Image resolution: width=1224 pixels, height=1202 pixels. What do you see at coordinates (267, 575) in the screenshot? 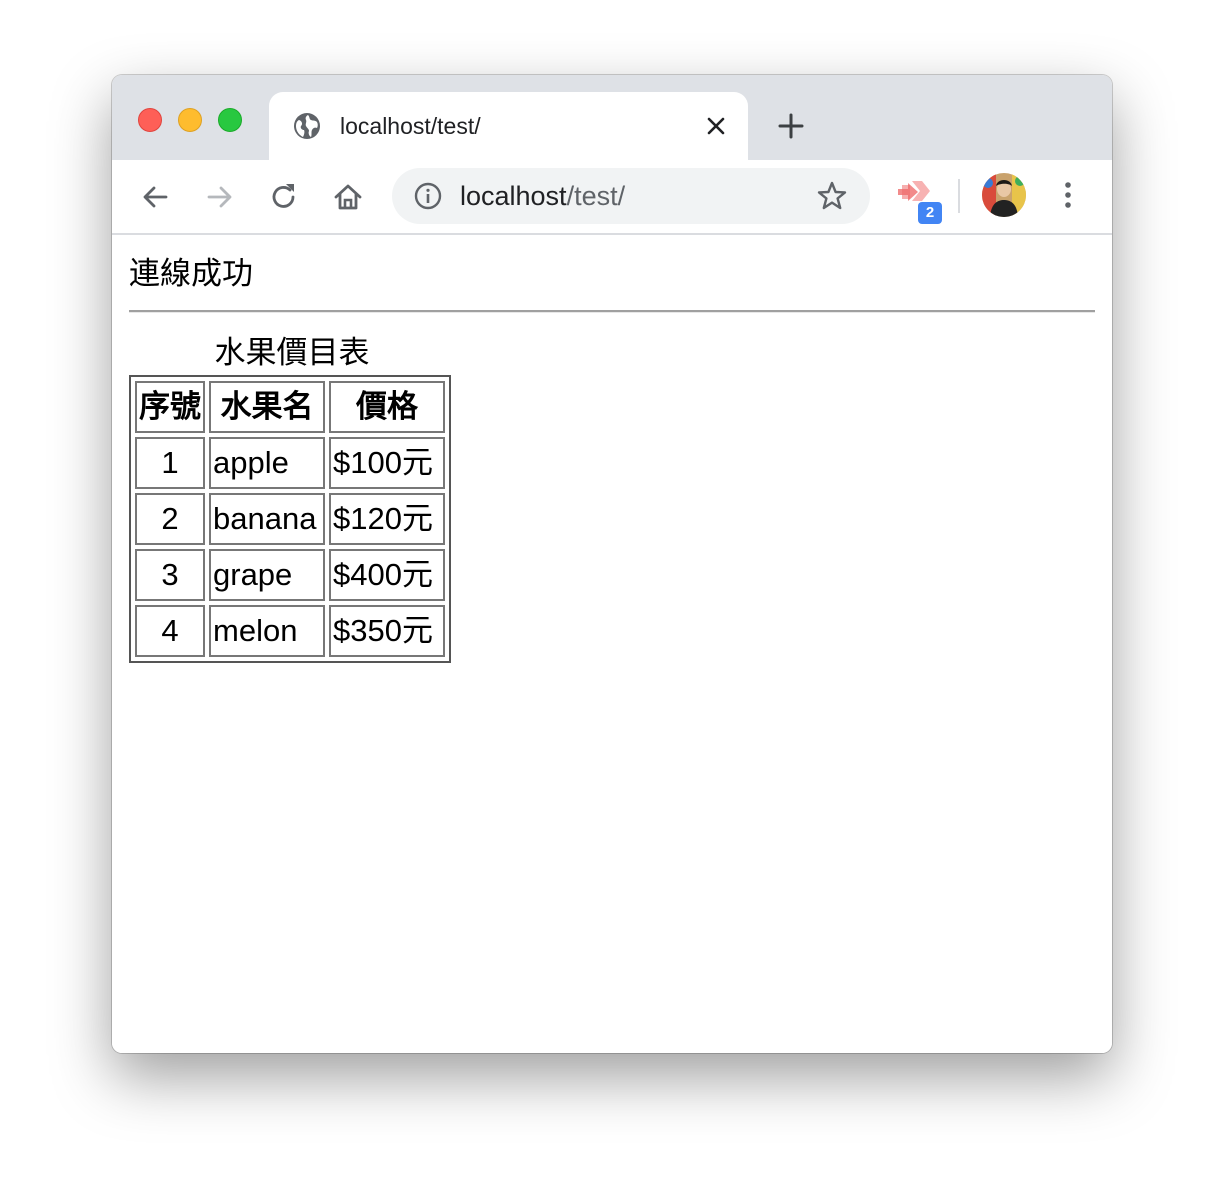
I see `cell-fruit-name: grape` at bounding box center [267, 575].